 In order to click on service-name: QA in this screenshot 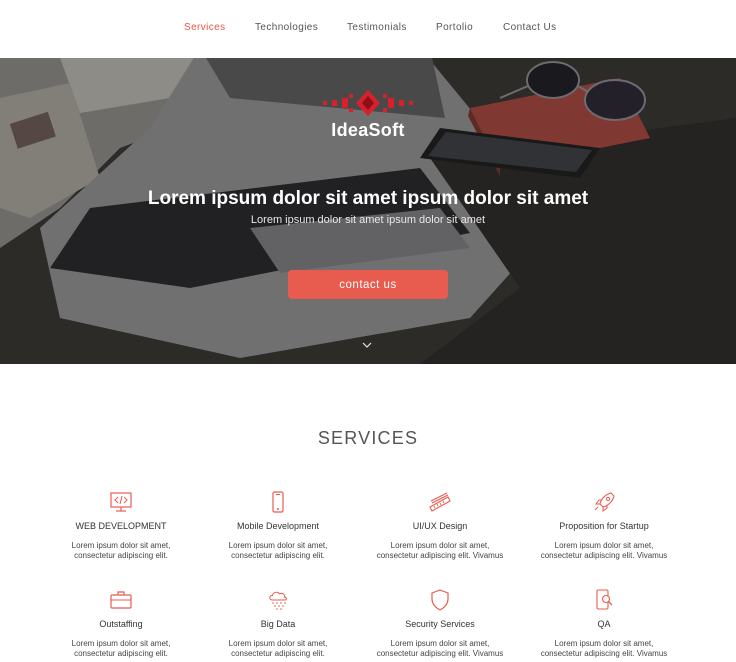, I will do `click(604, 624)`.